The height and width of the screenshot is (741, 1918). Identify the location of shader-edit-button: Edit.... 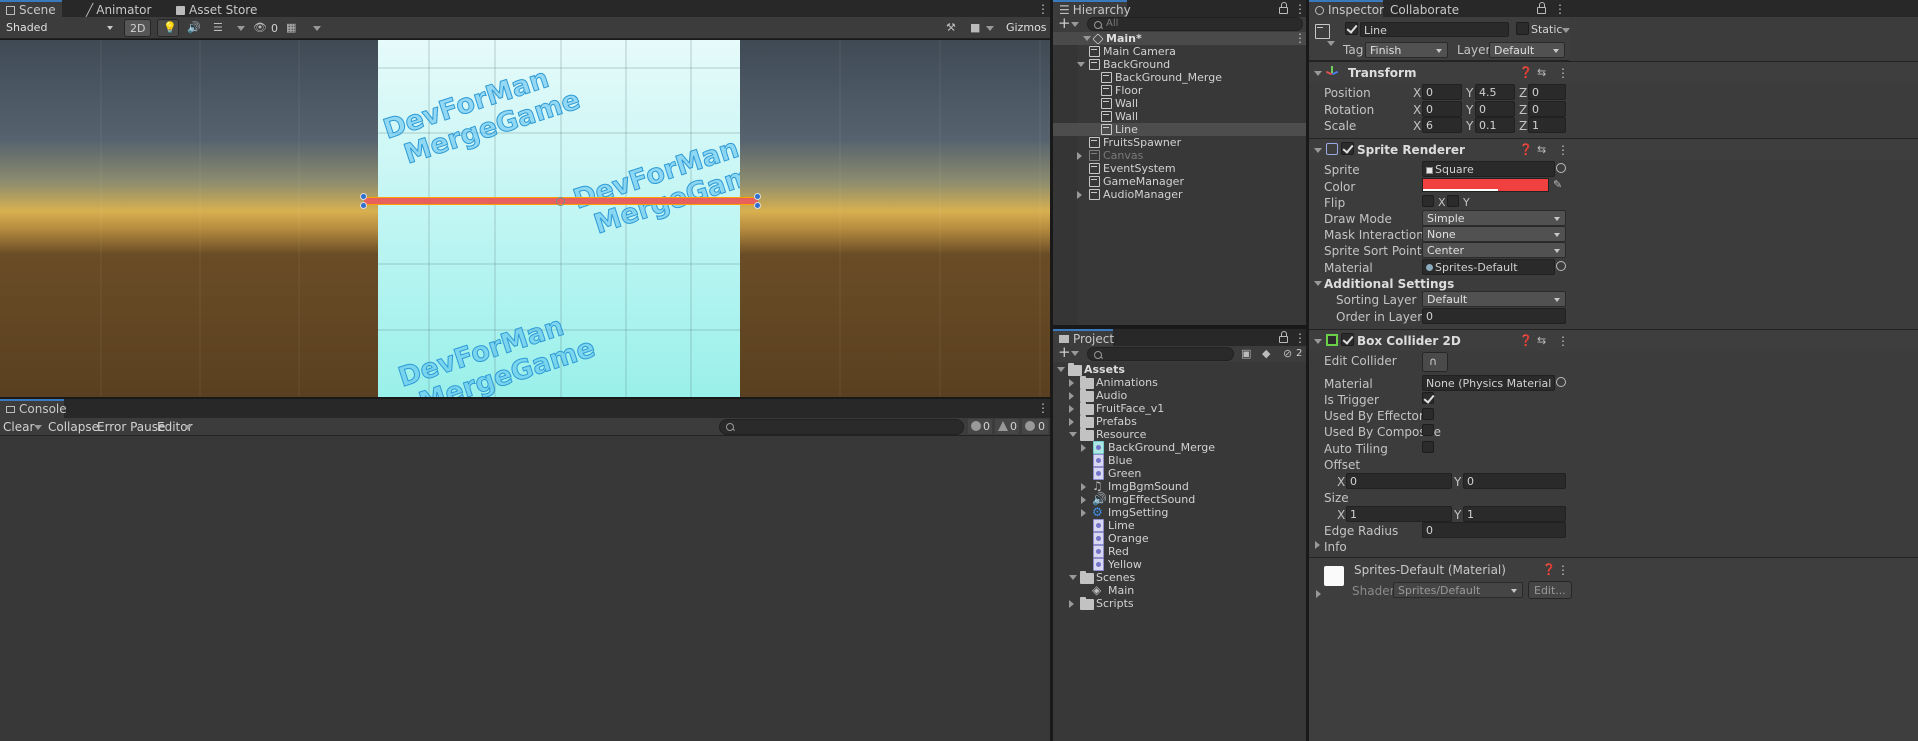
(1550, 590).